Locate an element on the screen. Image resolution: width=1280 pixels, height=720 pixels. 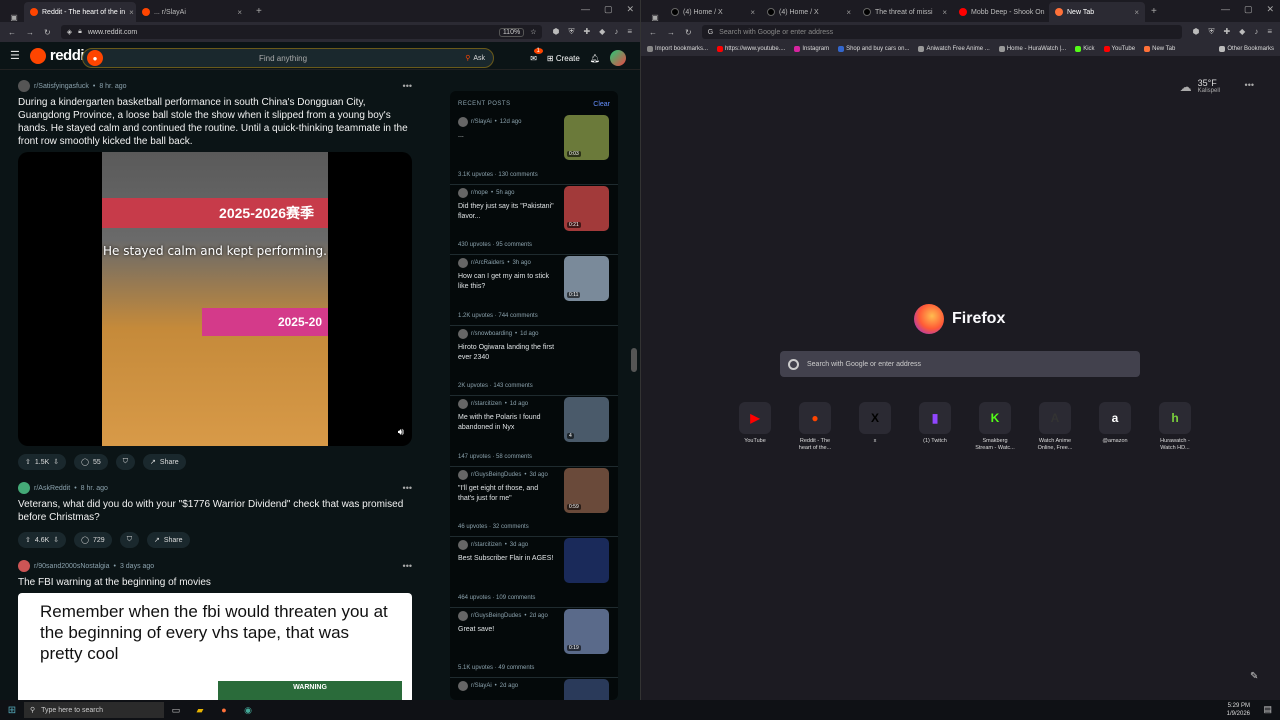
create-button: ⊞ Create is located at coordinates (563, 58).